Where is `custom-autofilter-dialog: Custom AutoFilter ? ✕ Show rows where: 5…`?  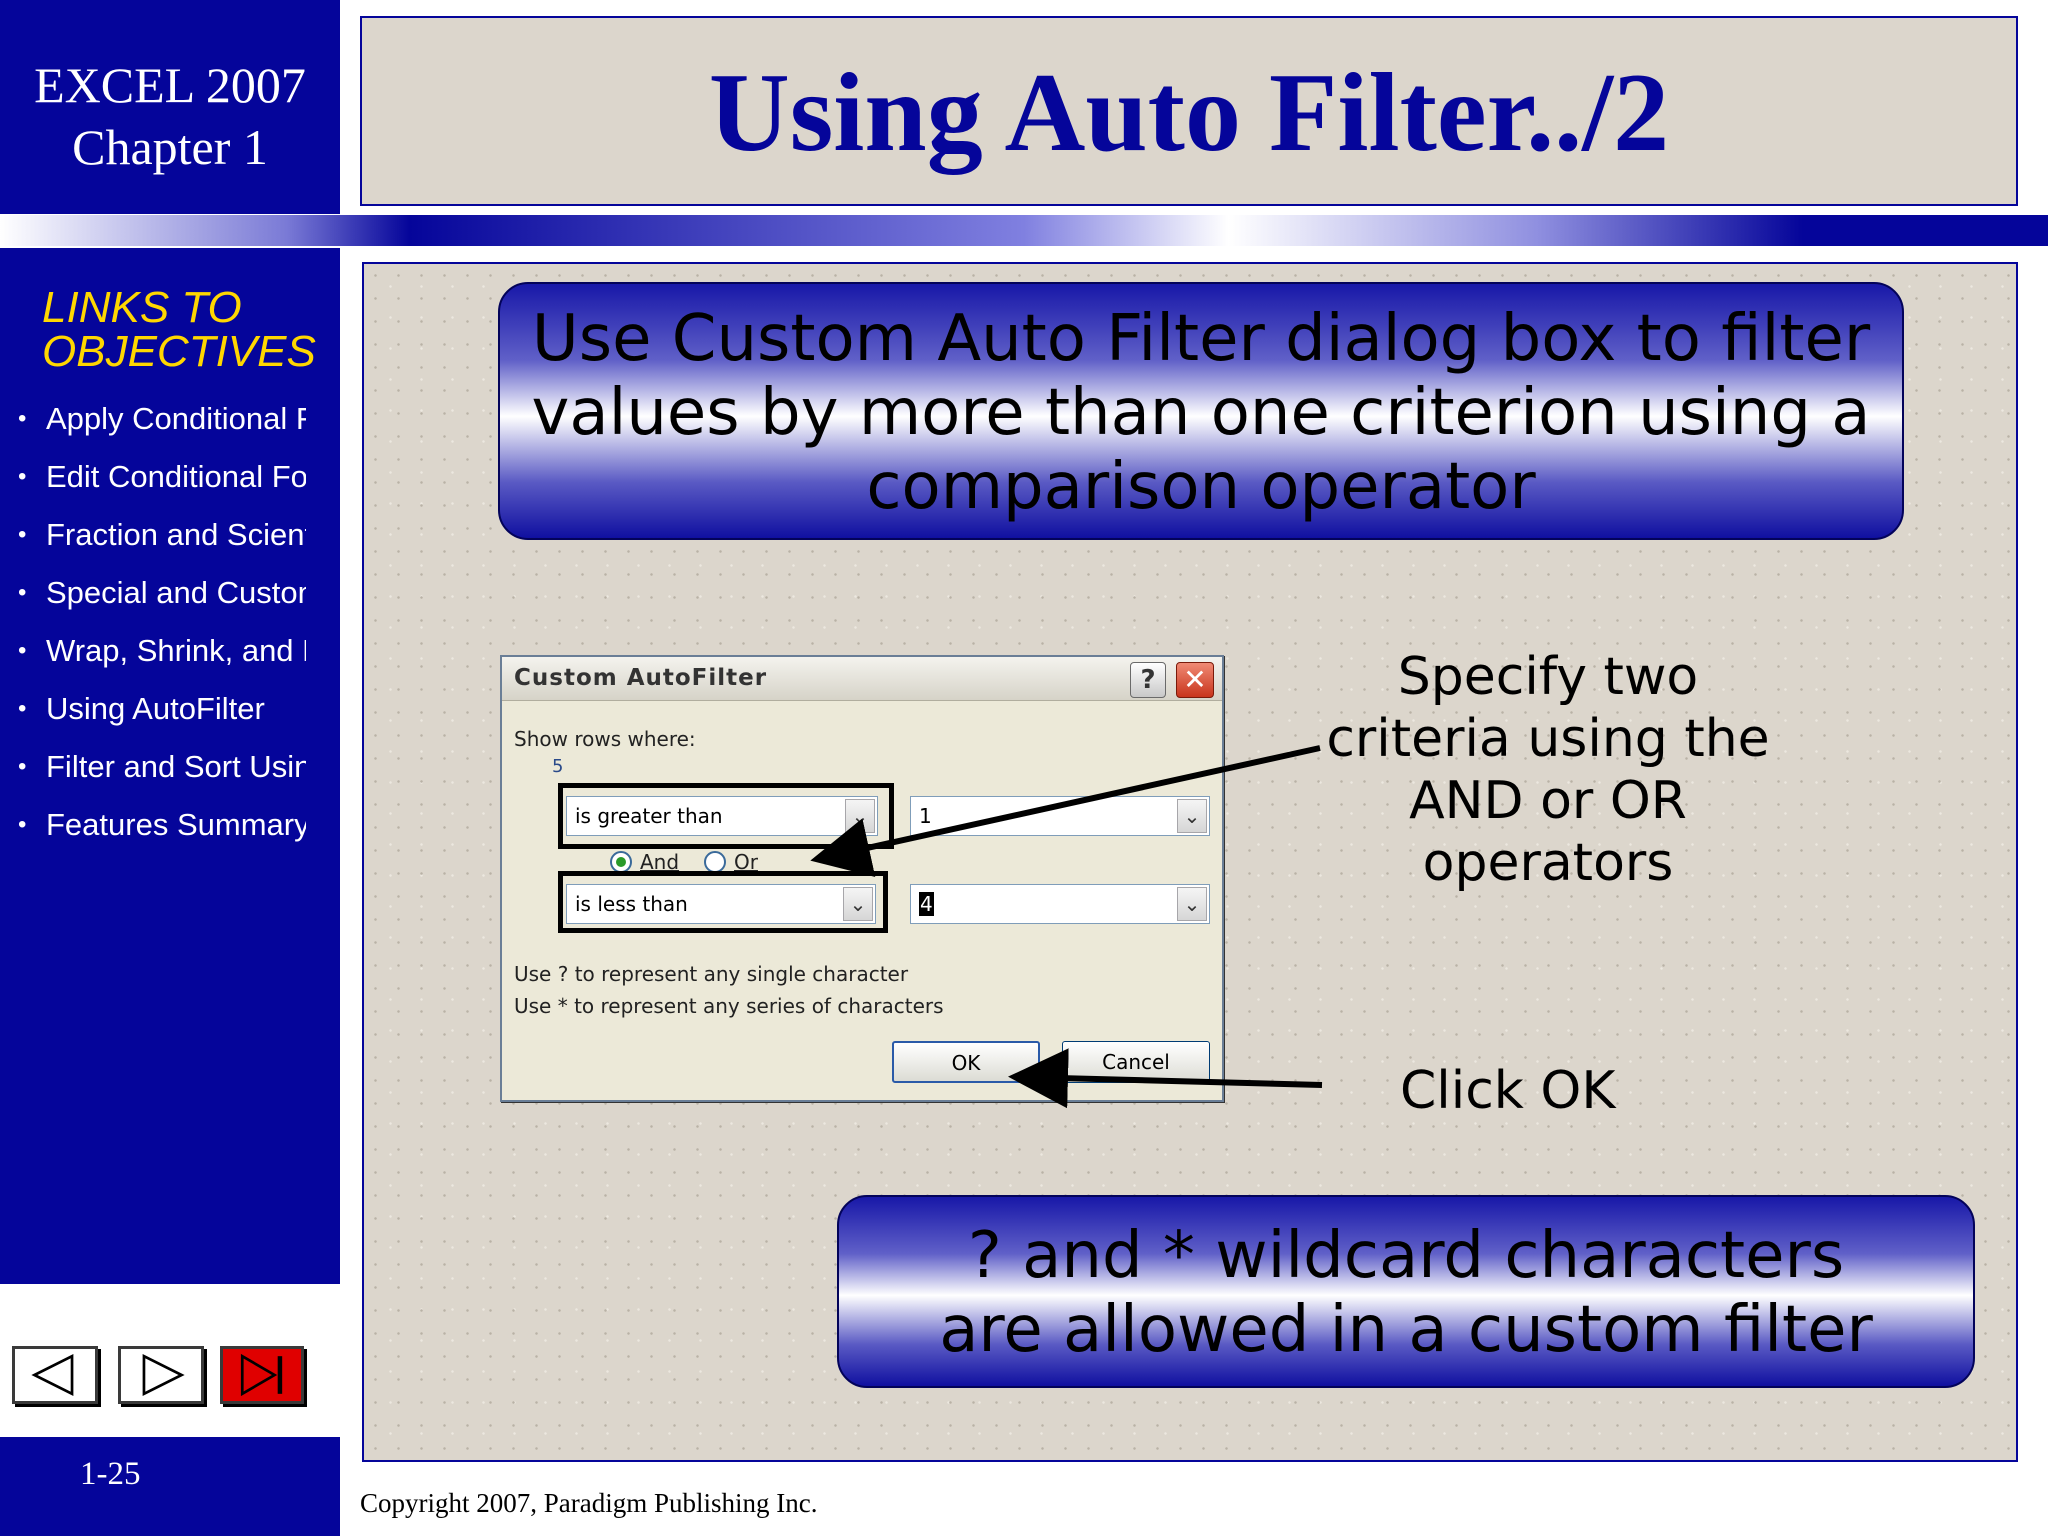 custom-autofilter-dialog: Custom AutoFilter ? ✕ Show rows where: 5… is located at coordinates (862, 878).